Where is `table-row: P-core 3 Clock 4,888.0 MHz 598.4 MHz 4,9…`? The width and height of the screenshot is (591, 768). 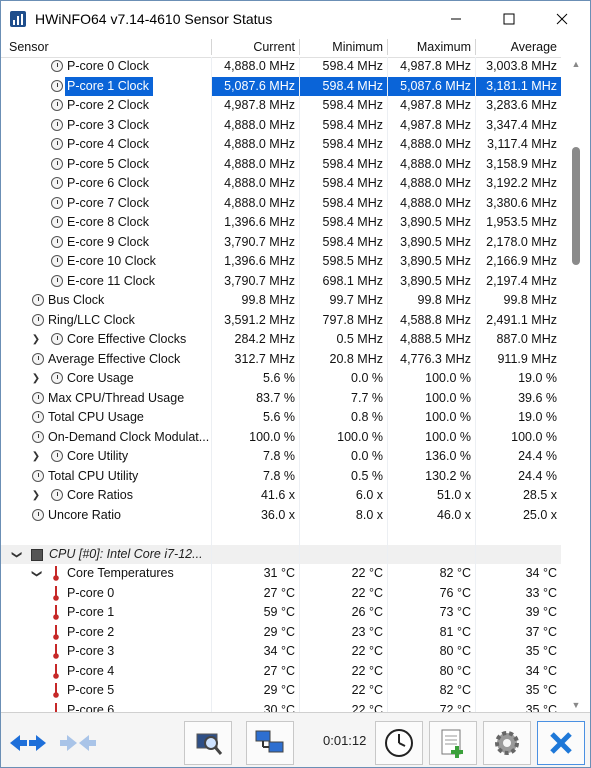 table-row: P-core 3 Clock 4,888.0 MHz 598.4 MHz 4,9… is located at coordinates (281, 126).